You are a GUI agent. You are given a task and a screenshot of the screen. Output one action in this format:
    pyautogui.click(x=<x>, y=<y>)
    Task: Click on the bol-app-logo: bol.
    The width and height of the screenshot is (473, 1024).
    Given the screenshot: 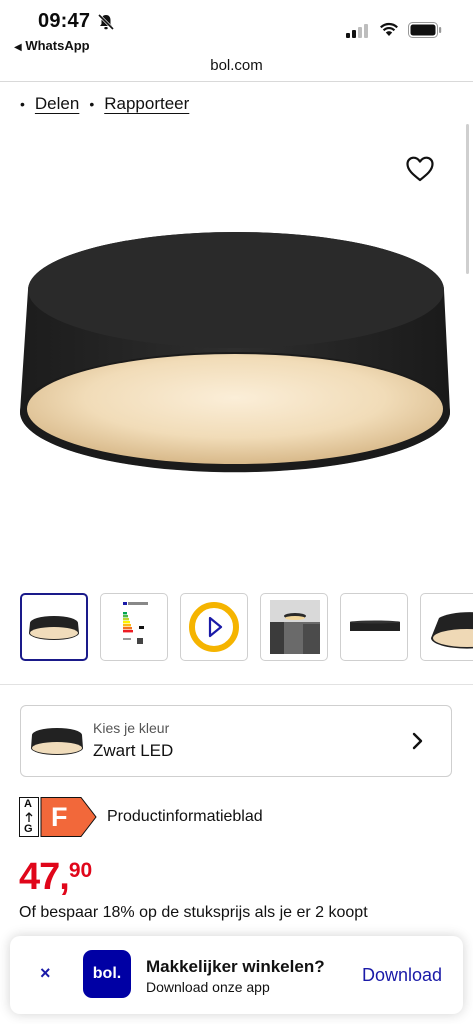 What is the action you would take?
    pyautogui.click(x=107, y=974)
    